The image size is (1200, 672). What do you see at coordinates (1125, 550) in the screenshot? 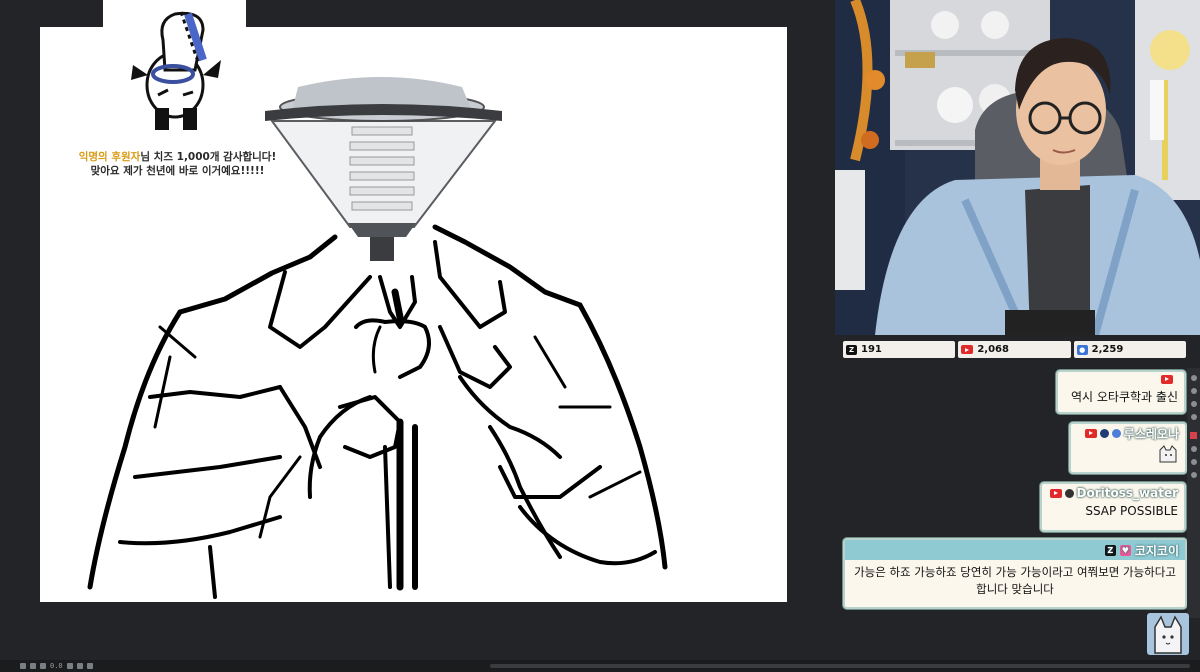
I see `heart-icon: ♥` at bounding box center [1125, 550].